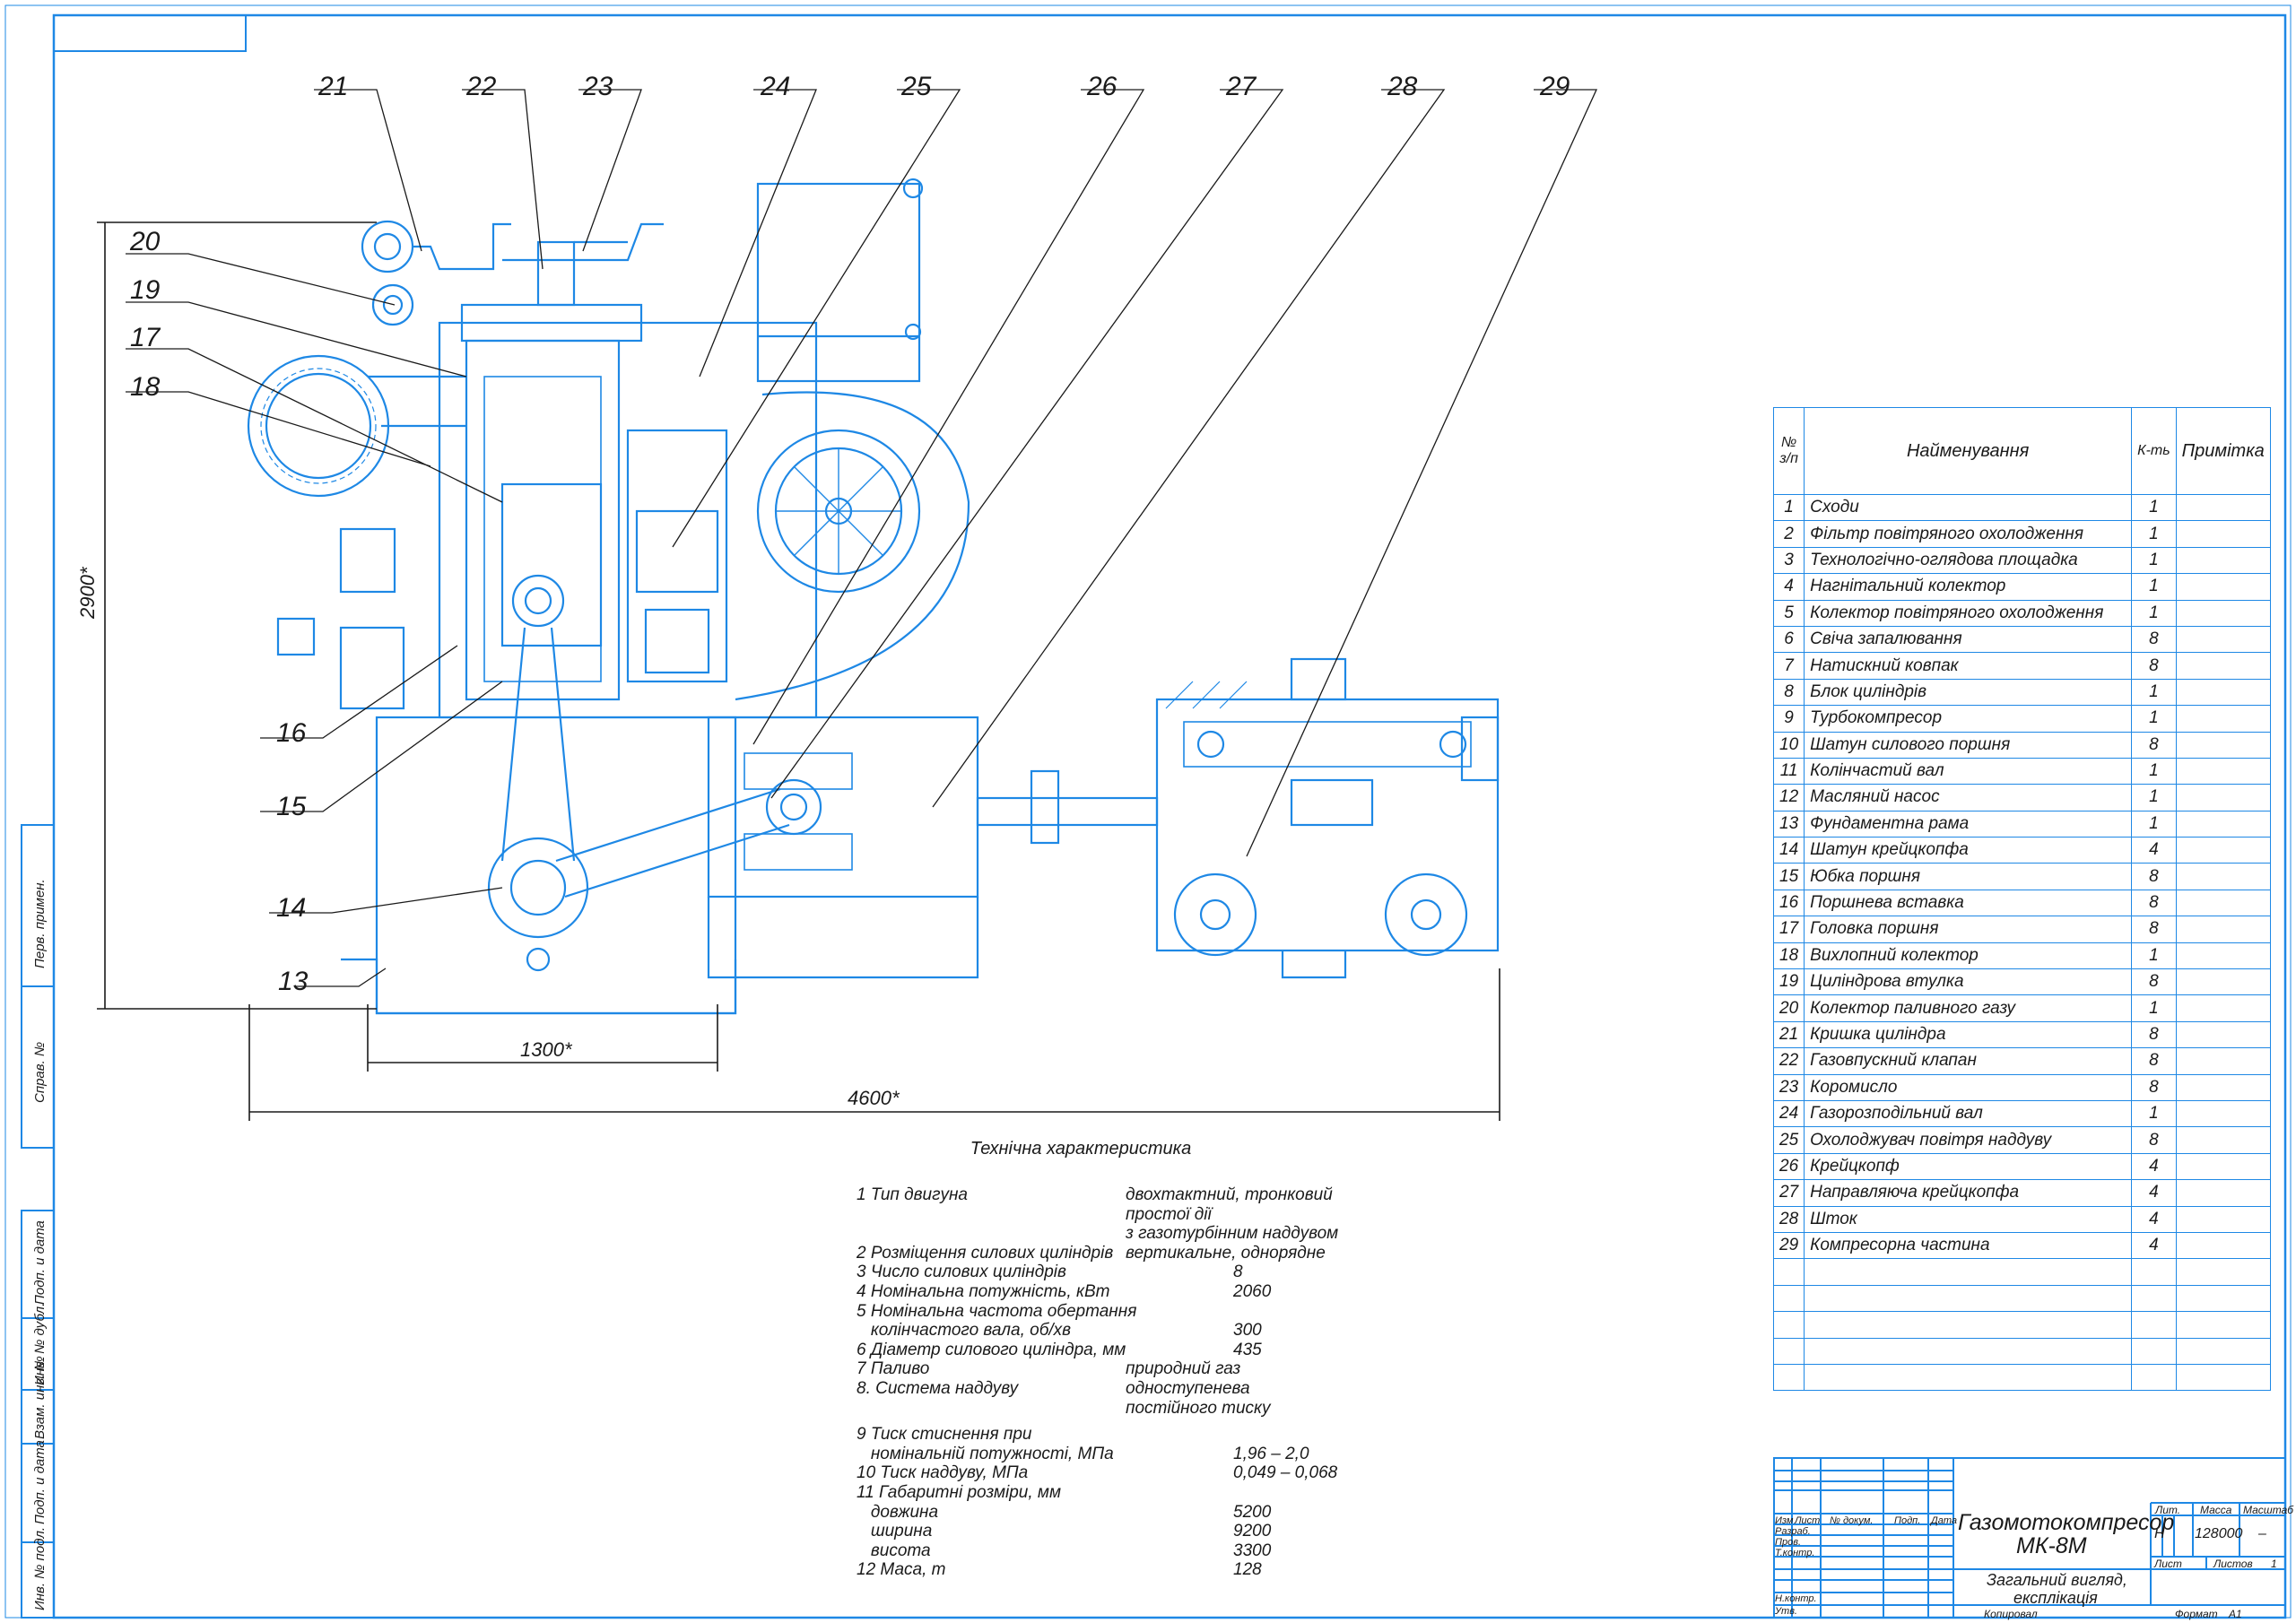 Image resolution: width=2296 pixels, height=1623 pixels. Describe the element at coordinates (1968, 1219) in the screenshot. I see `part-name: Шток` at that location.